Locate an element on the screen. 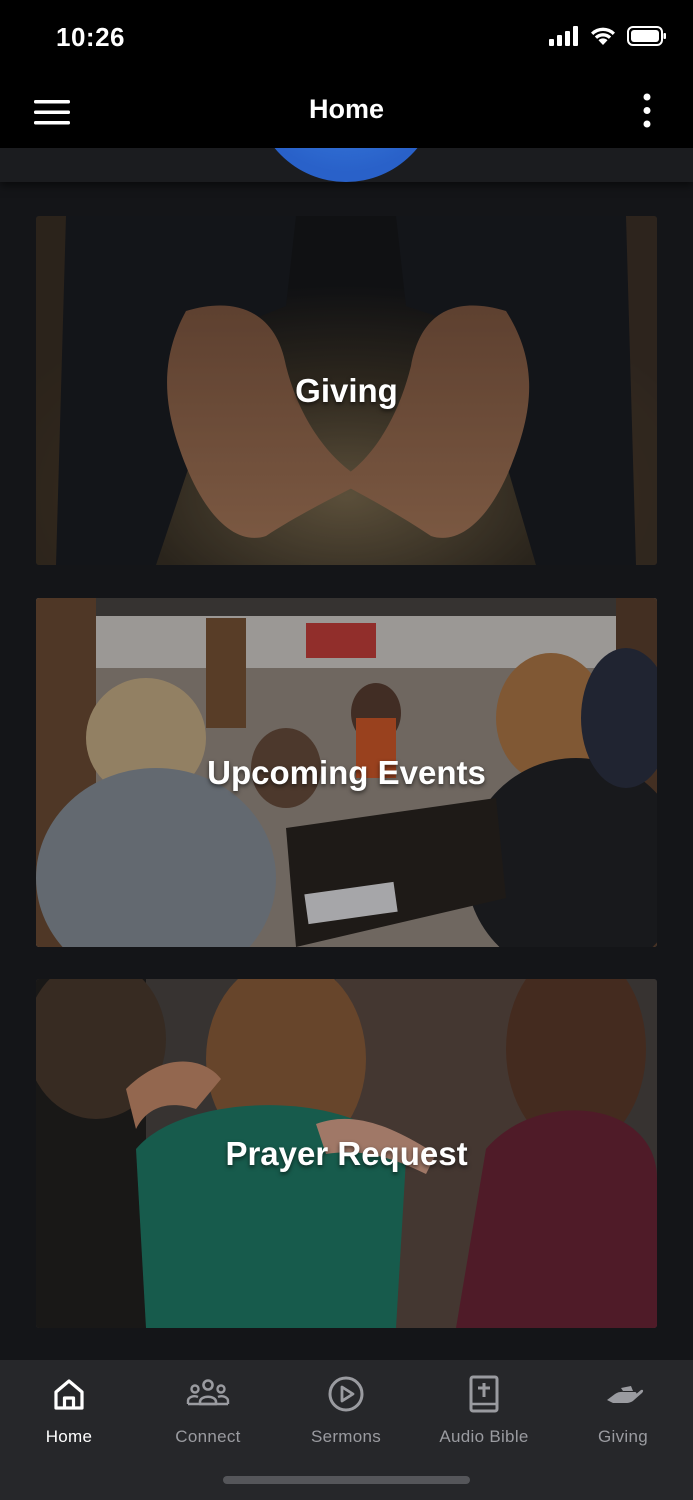 The image size is (693, 1500). prayer-request-card-label: Prayer Request is located at coordinates (346, 1153).